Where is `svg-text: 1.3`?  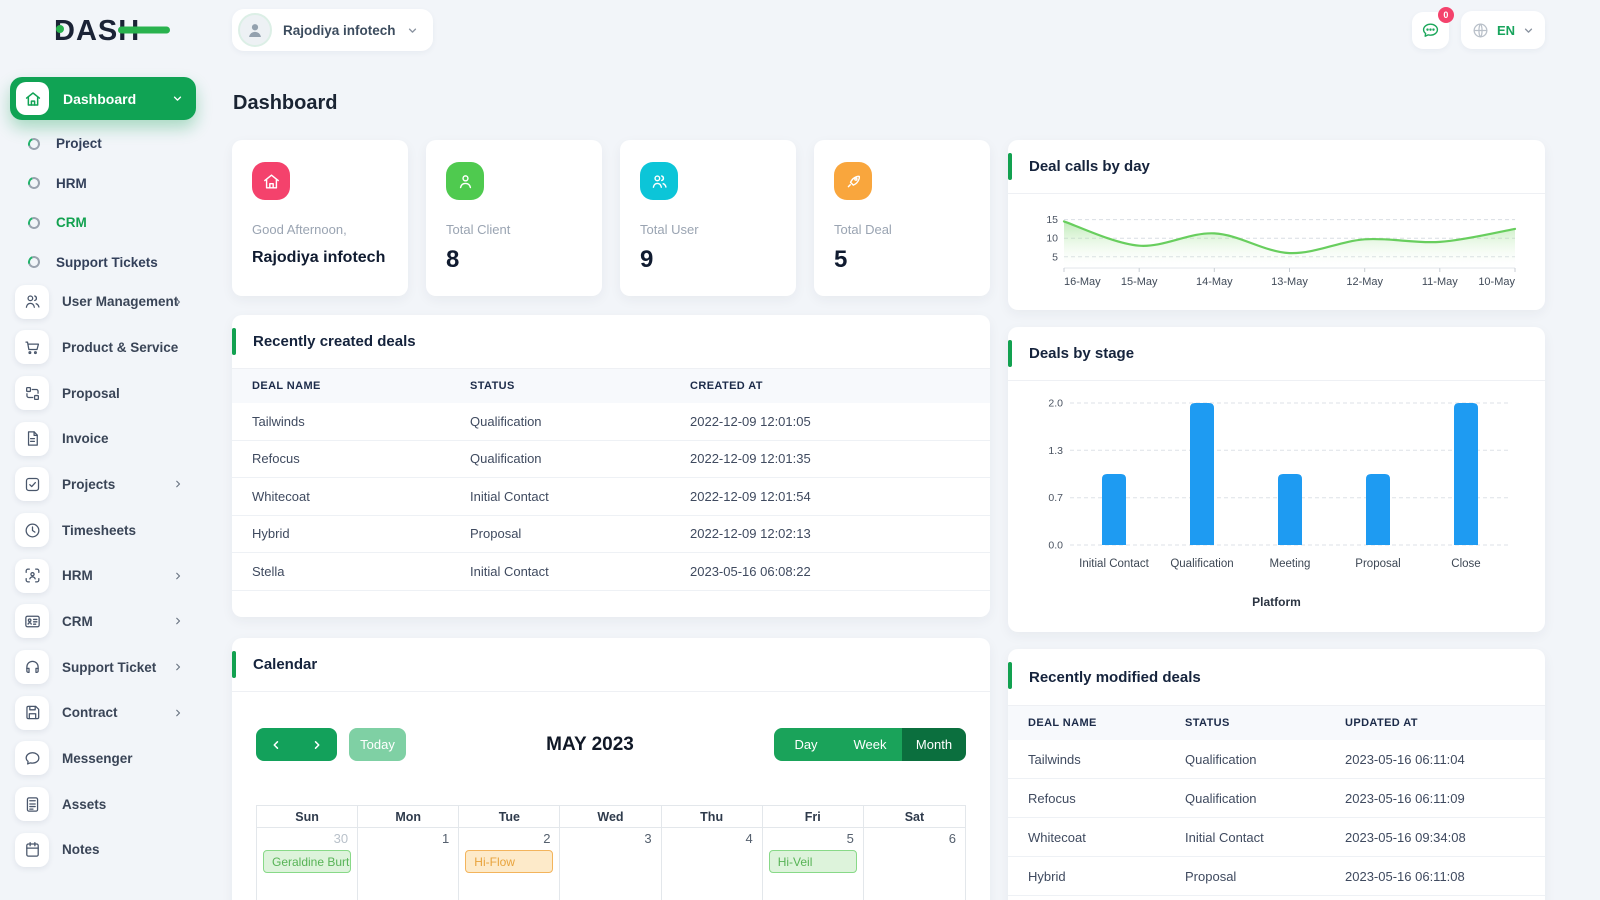 svg-text: 1.3 is located at coordinates (1055, 451).